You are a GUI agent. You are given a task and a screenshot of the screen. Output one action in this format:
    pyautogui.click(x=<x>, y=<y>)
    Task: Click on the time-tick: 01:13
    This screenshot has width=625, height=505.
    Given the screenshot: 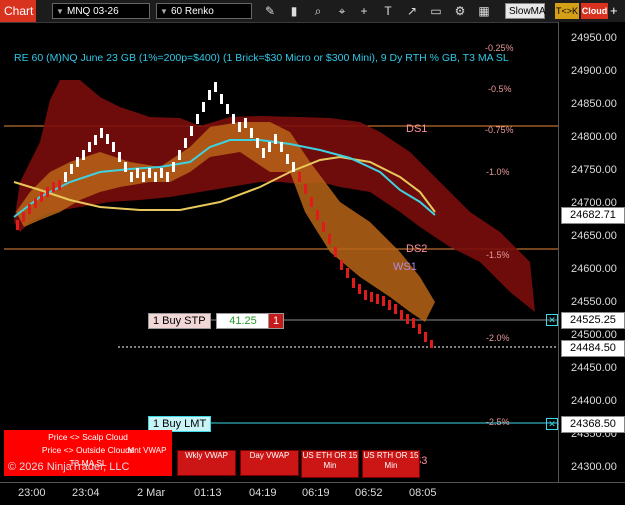 What is the action you would take?
    pyautogui.click(x=208, y=493)
    